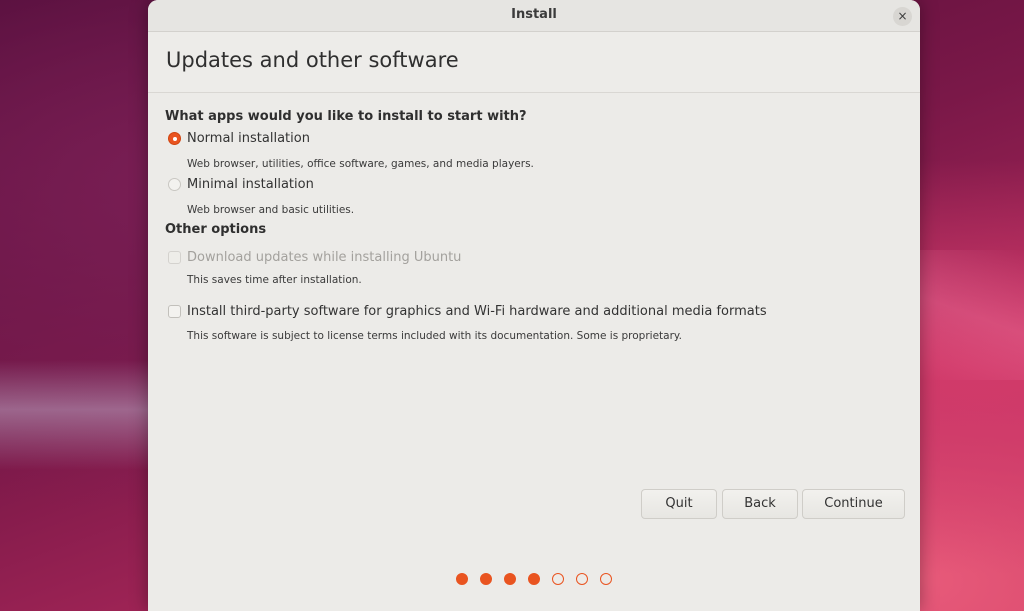 The width and height of the screenshot is (1024, 611). Describe the element at coordinates (174, 184) in the screenshot. I see `radio-unselected-icon` at that location.